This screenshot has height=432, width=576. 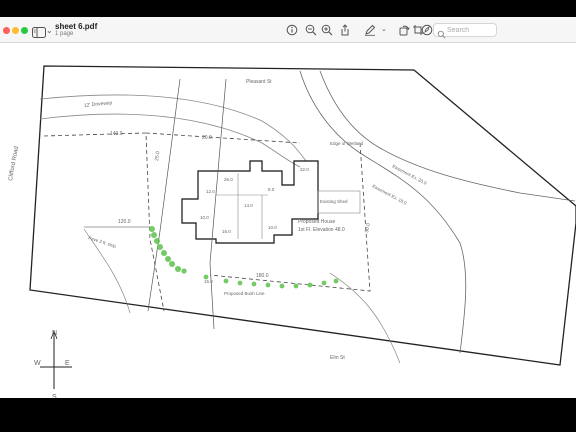 What do you see at coordinates (404, 30) in the screenshot?
I see `rotate-icon` at bounding box center [404, 30].